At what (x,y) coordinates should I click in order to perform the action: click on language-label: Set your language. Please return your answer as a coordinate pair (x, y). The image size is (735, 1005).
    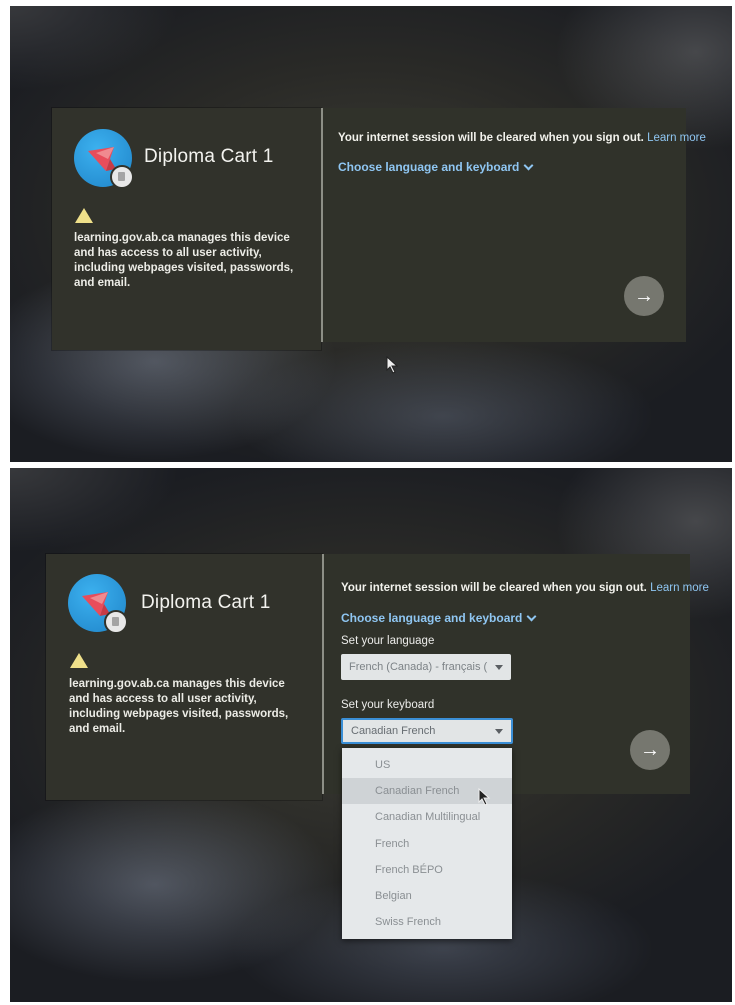
    Looking at the image, I should click on (388, 641).